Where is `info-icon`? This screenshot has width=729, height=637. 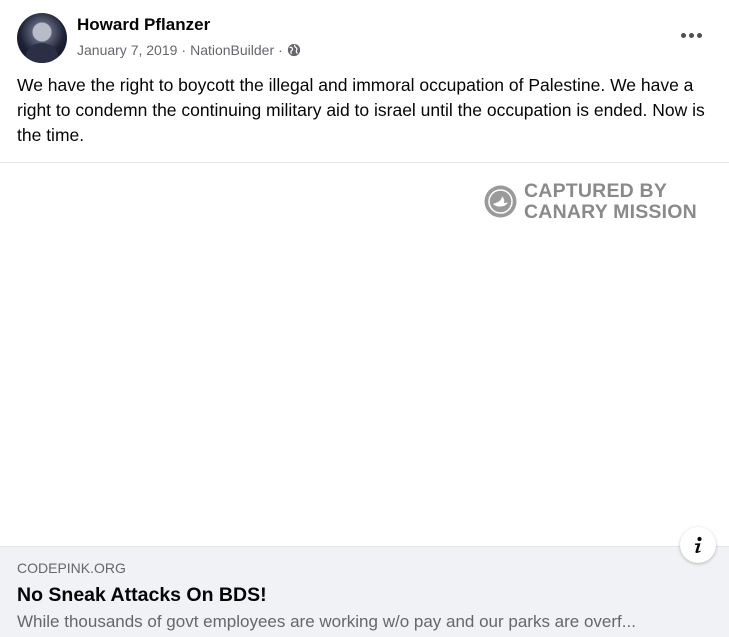 info-icon is located at coordinates (698, 545).